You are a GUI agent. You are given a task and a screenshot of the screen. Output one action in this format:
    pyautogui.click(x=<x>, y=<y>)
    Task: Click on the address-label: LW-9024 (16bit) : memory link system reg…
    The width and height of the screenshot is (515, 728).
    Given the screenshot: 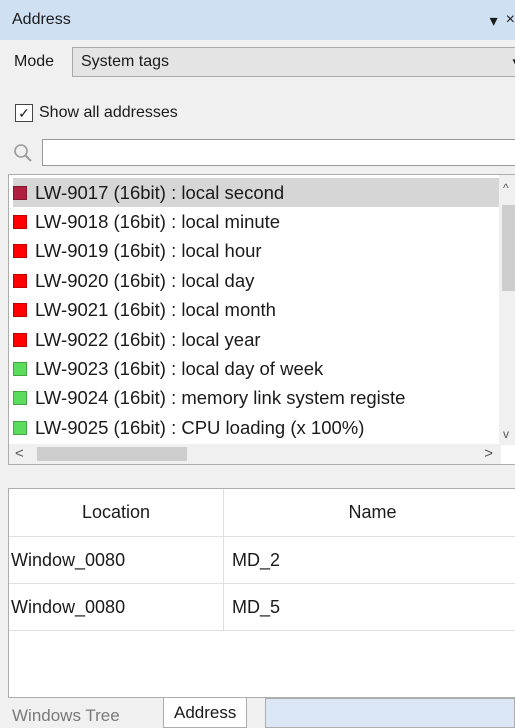 What is the action you would take?
    pyautogui.click(x=220, y=398)
    